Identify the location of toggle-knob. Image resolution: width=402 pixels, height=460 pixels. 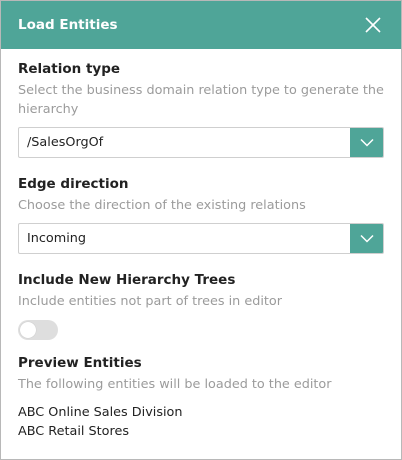
(28, 330).